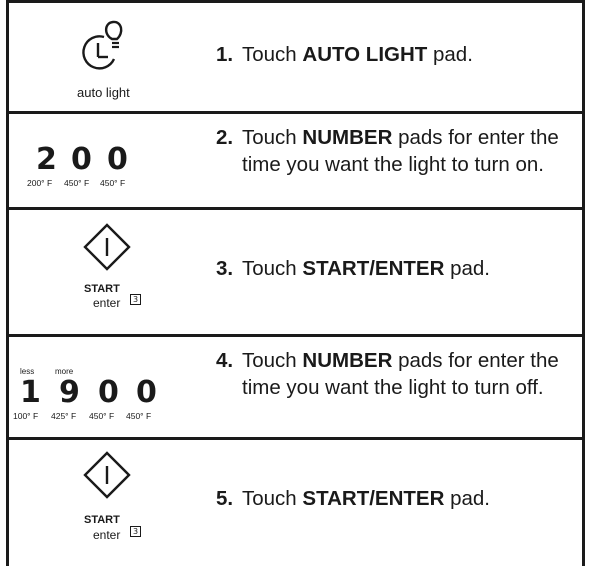 The height and width of the screenshot is (566, 595). Describe the element at coordinates (64, 416) in the screenshot. I see `number-pad-temp: 425° F` at that location.